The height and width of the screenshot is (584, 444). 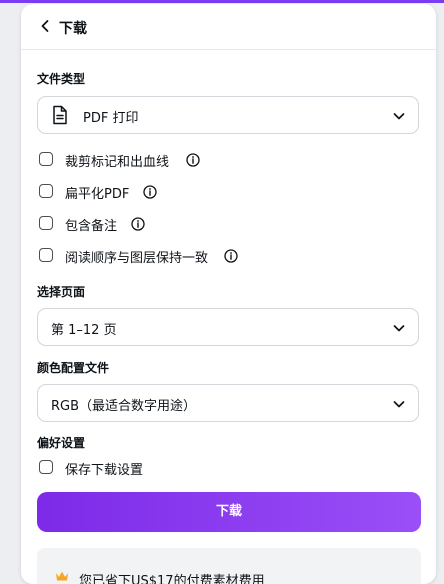 I want to click on save-settings-checkbox, so click(x=46, y=467).